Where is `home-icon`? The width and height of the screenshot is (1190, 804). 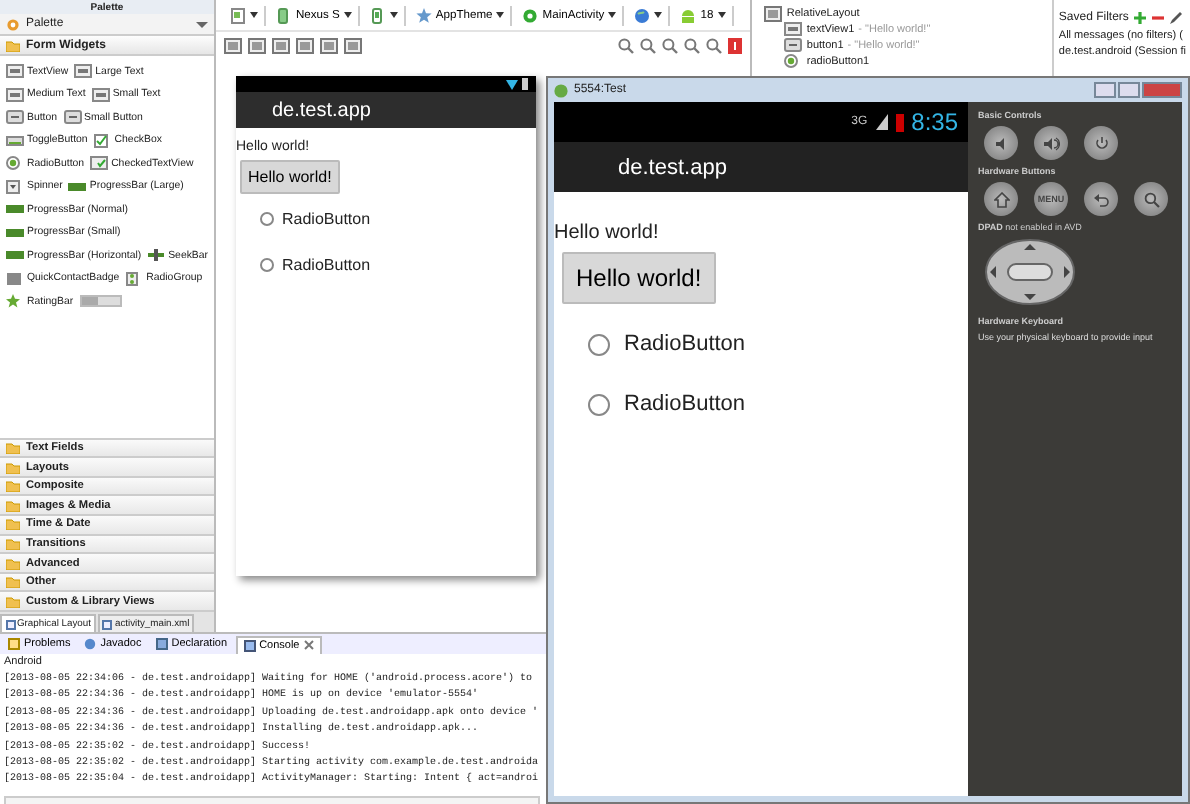
home-icon is located at coordinates (1001, 199).